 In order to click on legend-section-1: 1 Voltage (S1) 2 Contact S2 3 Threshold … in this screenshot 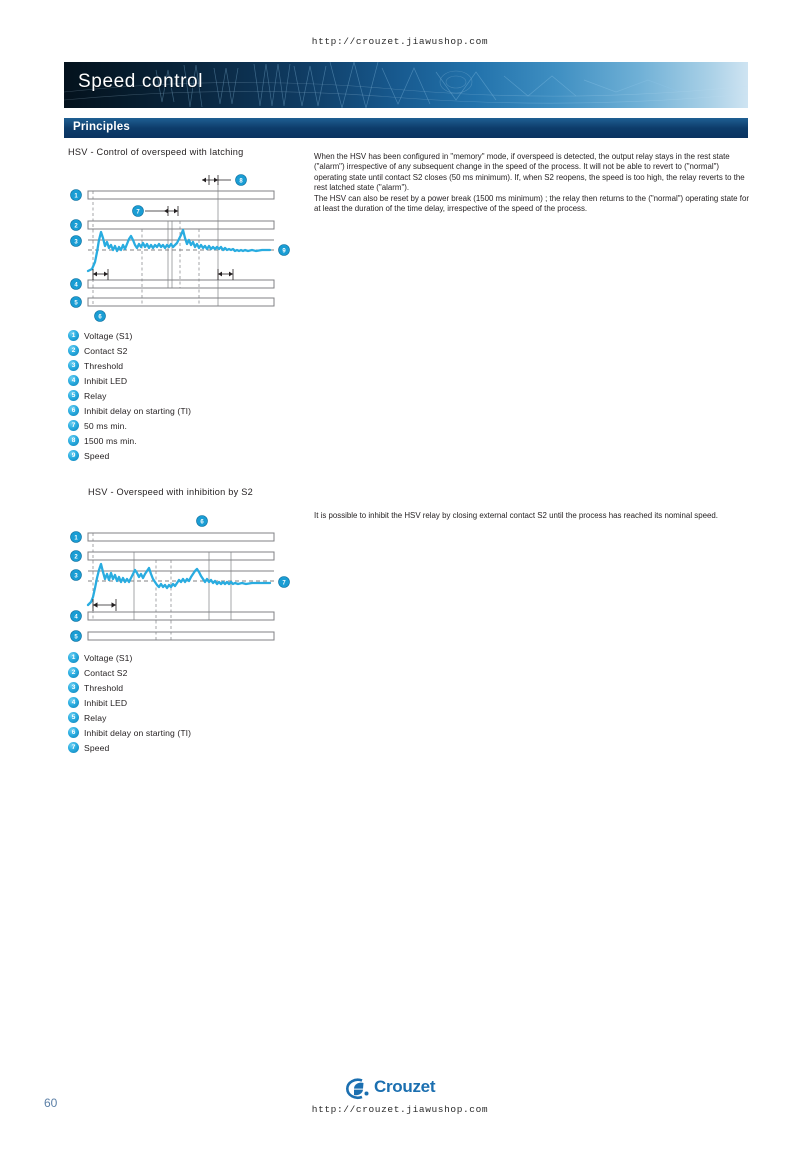, I will do `click(129, 395)`.